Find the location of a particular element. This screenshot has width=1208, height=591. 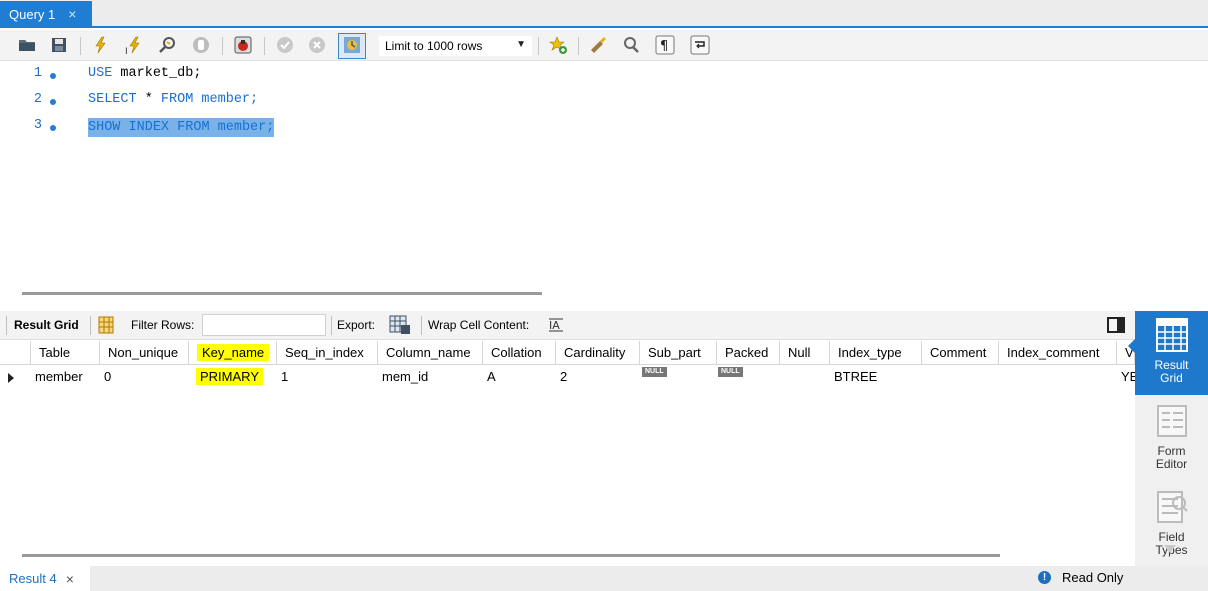

cell: BTREE is located at coordinates (853, 377).